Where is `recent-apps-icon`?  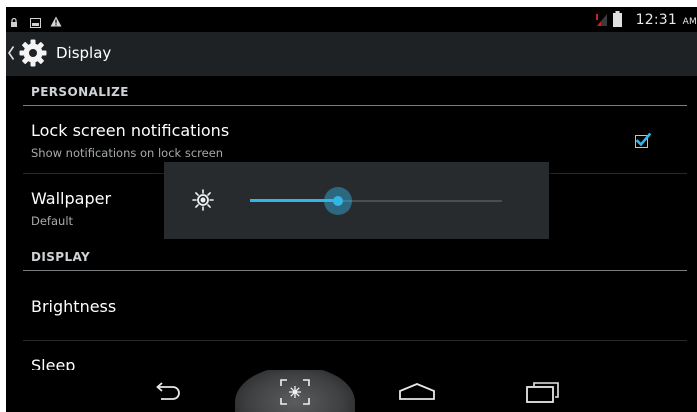
recent-apps-icon is located at coordinates (543, 395).